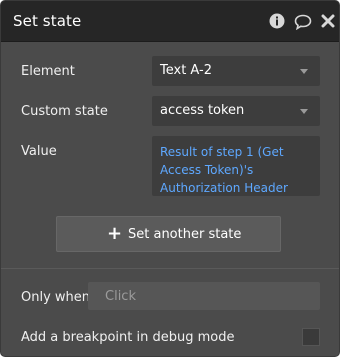  Describe the element at coordinates (39, 151) in the screenshot. I see `value-label: Value` at that location.